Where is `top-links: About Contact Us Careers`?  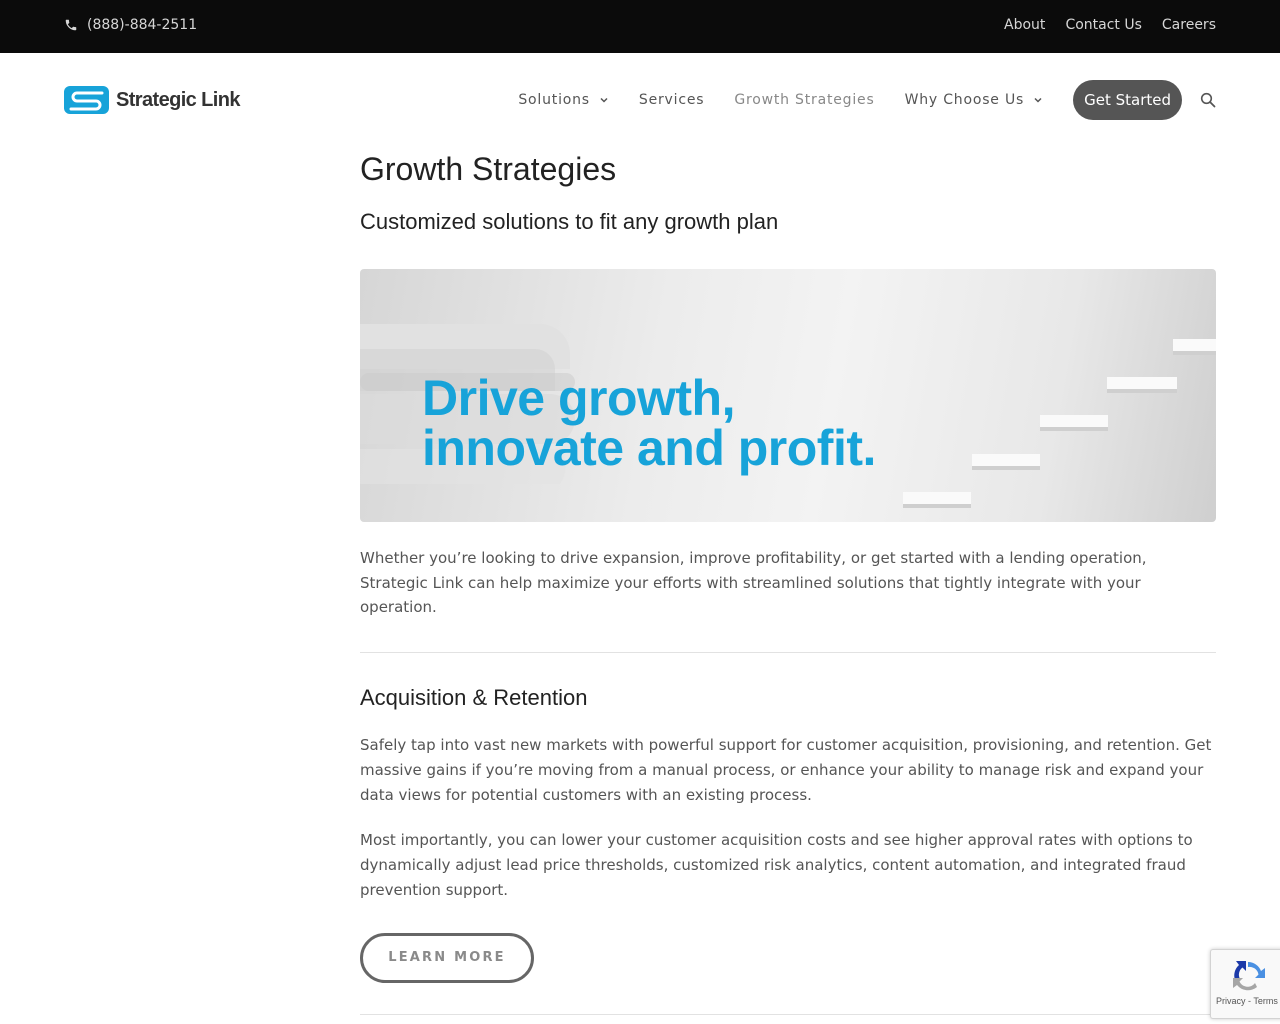
top-links: About Contact Us Careers is located at coordinates (1110, 25).